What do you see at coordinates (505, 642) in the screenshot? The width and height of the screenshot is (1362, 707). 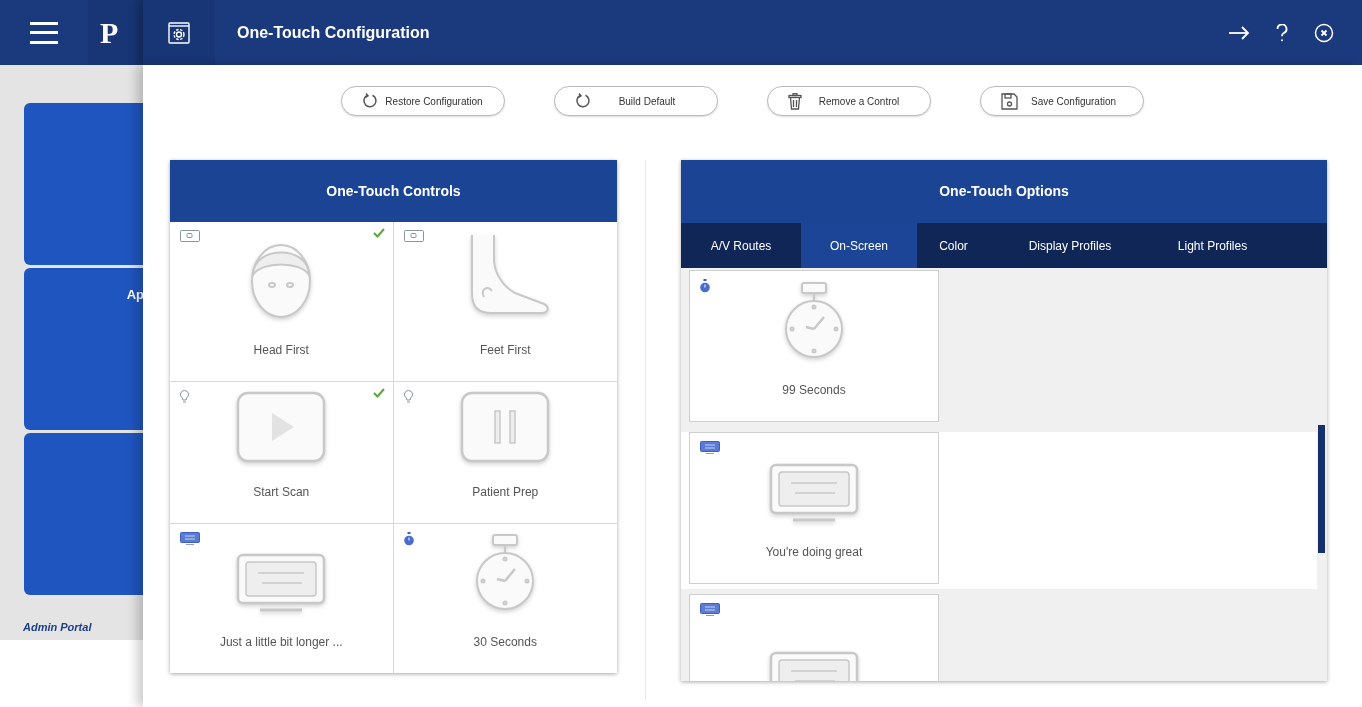 I see `control-label: 30 Seconds` at bounding box center [505, 642].